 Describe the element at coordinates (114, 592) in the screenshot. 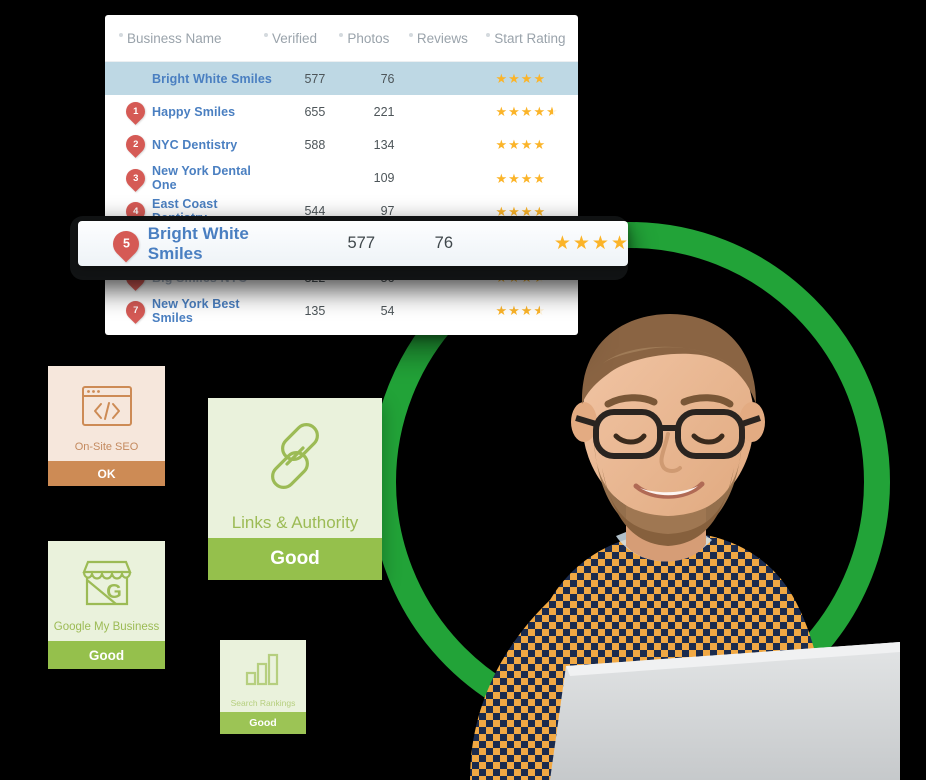

I see `svg-text: G` at that location.